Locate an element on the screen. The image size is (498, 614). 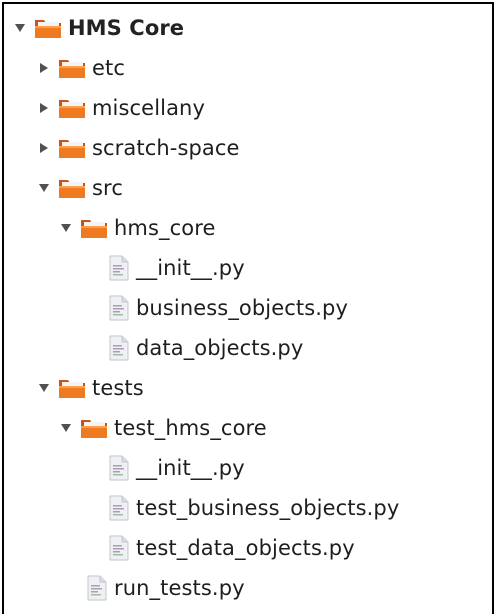
tree-node-tests: tests is located at coordinates (248, 388).